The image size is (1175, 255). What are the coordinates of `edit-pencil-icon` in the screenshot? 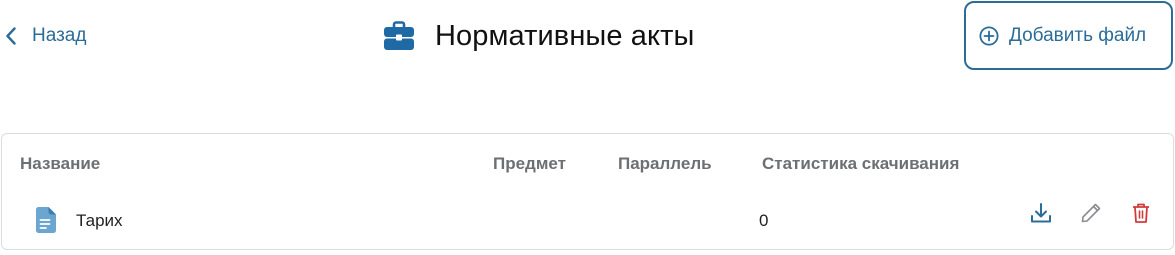 It's located at (1091, 213).